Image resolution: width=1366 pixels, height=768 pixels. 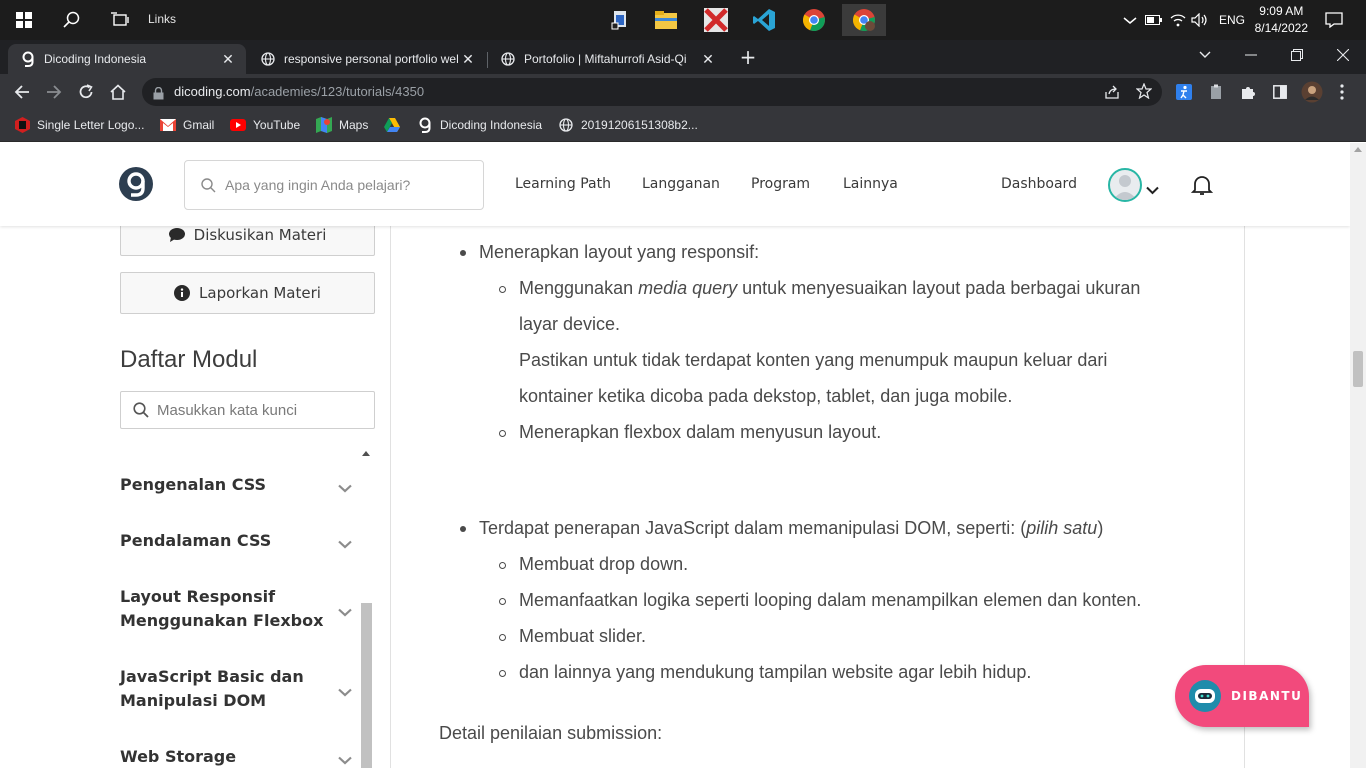 I want to click on side-panel-icon, so click(x=1280, y=92).